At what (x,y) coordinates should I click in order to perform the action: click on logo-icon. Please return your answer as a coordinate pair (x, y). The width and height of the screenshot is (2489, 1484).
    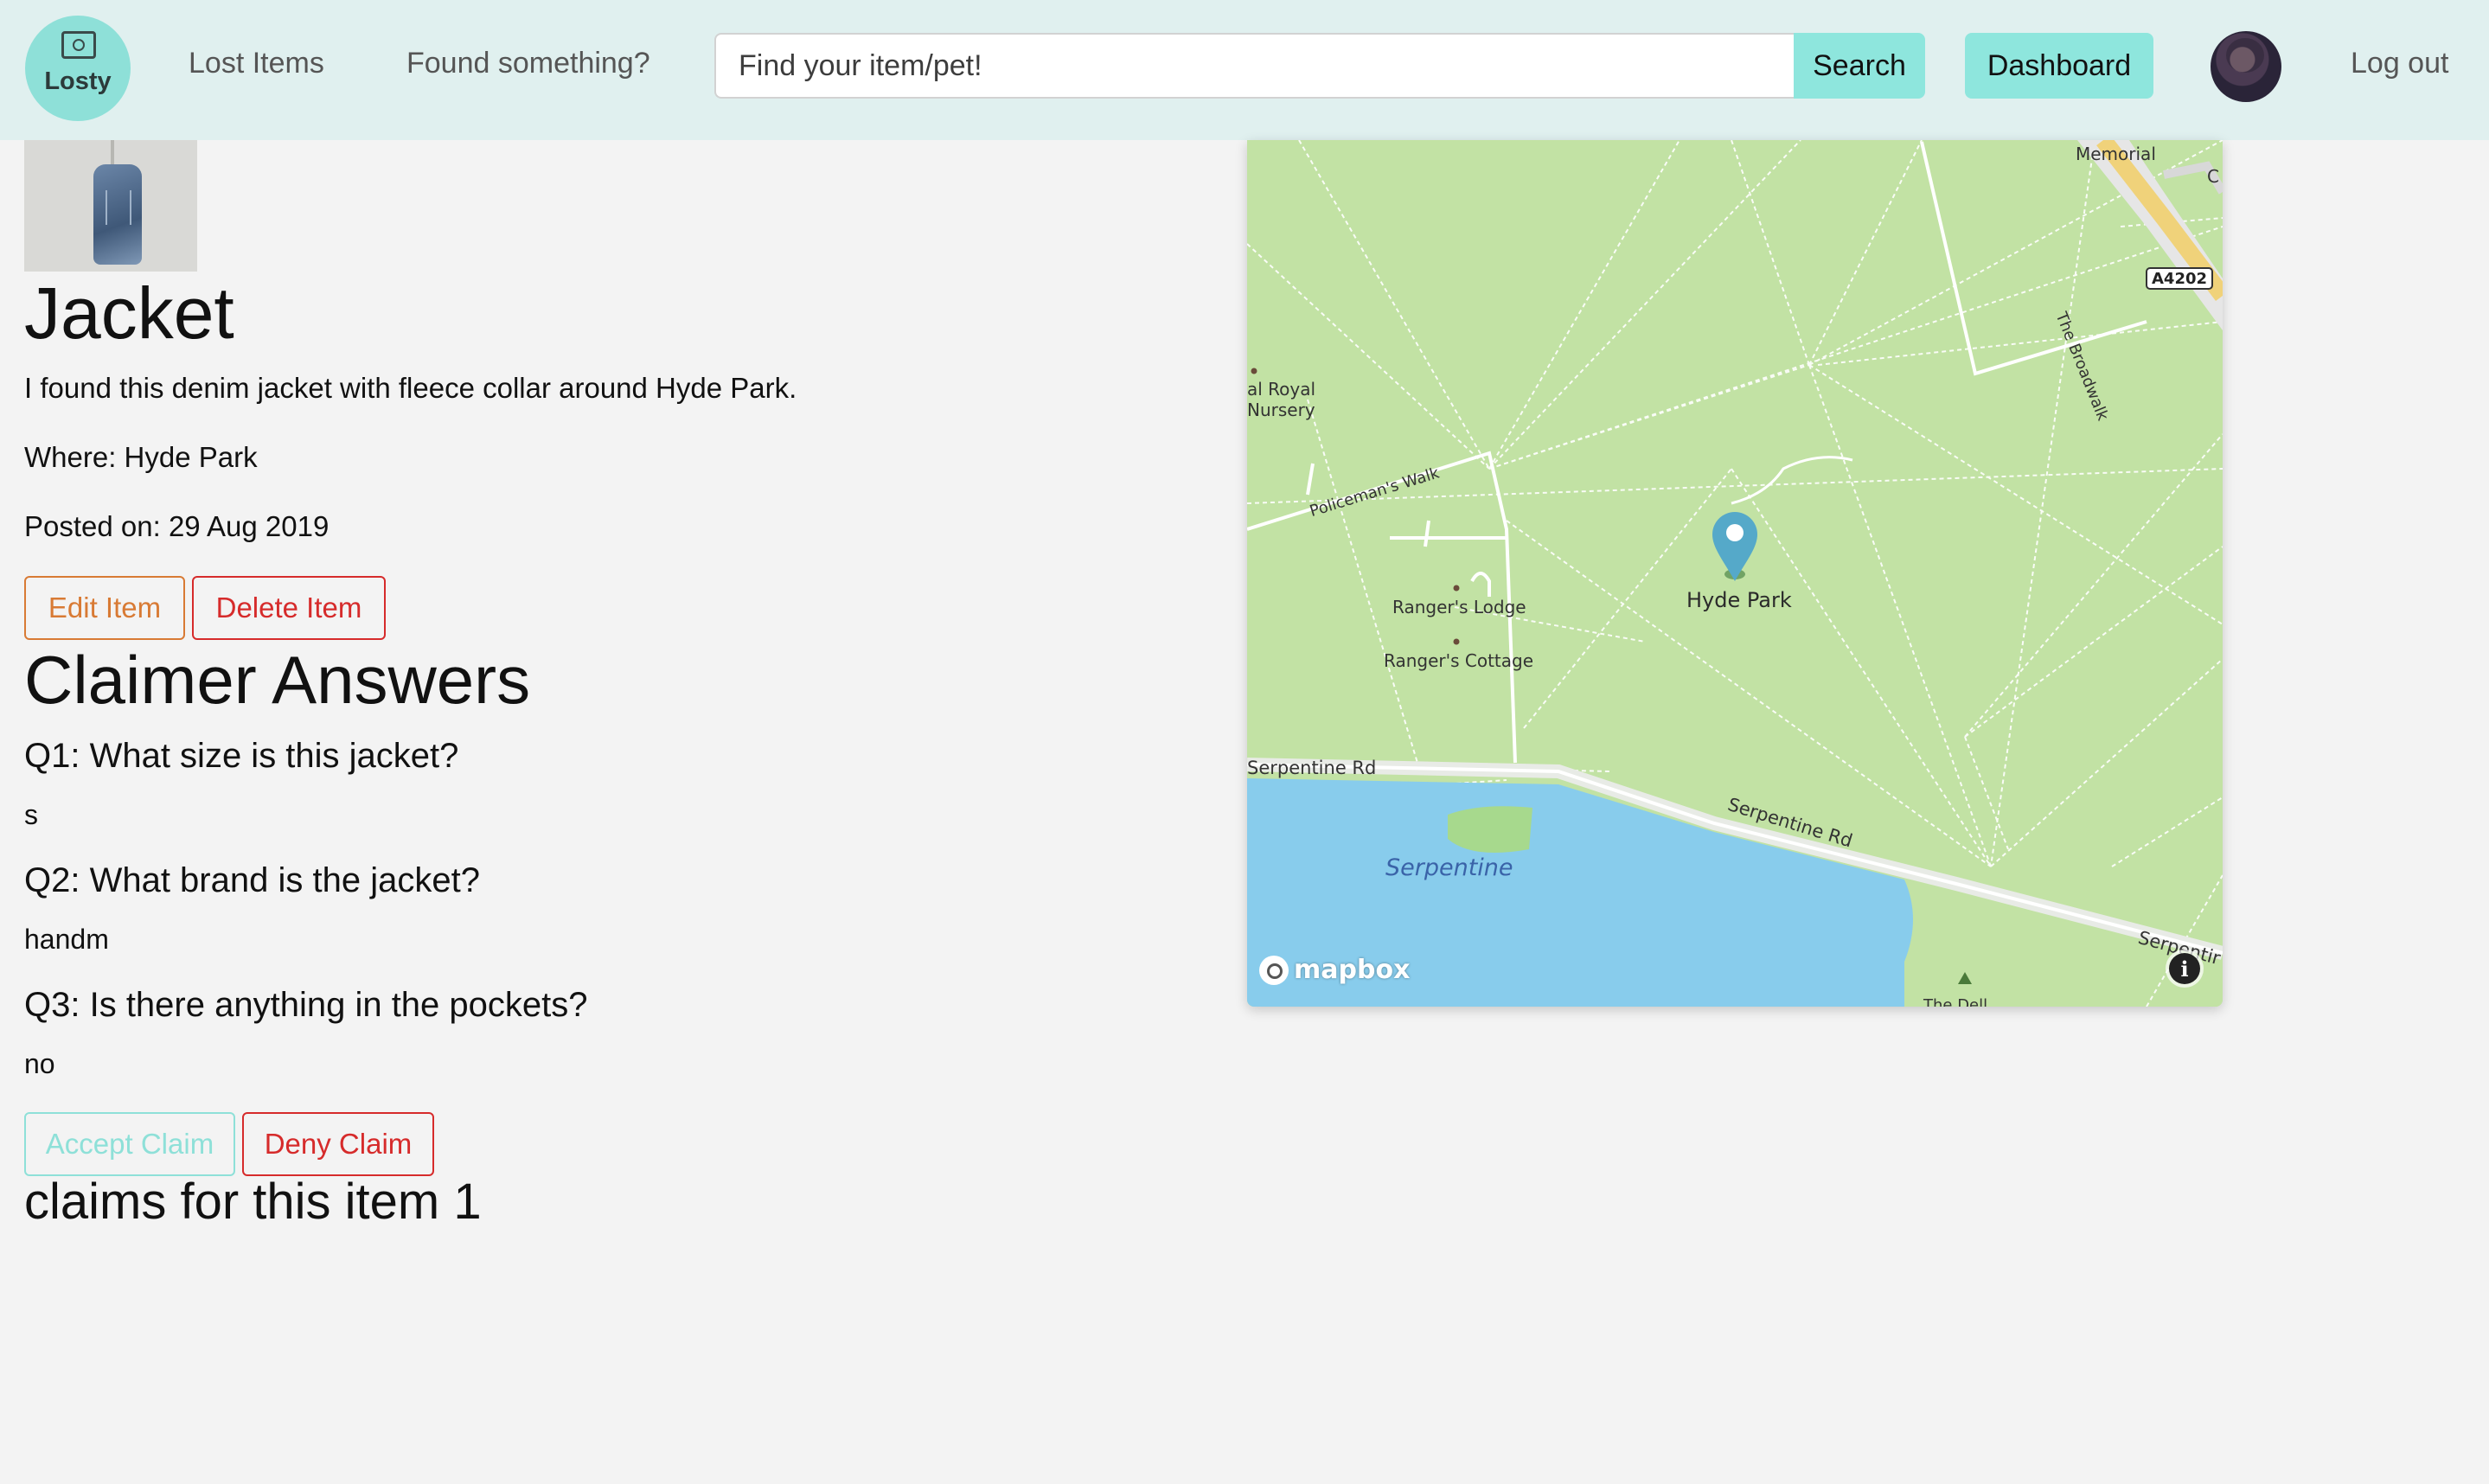
    Looking at the image, I should click on (78, 45).